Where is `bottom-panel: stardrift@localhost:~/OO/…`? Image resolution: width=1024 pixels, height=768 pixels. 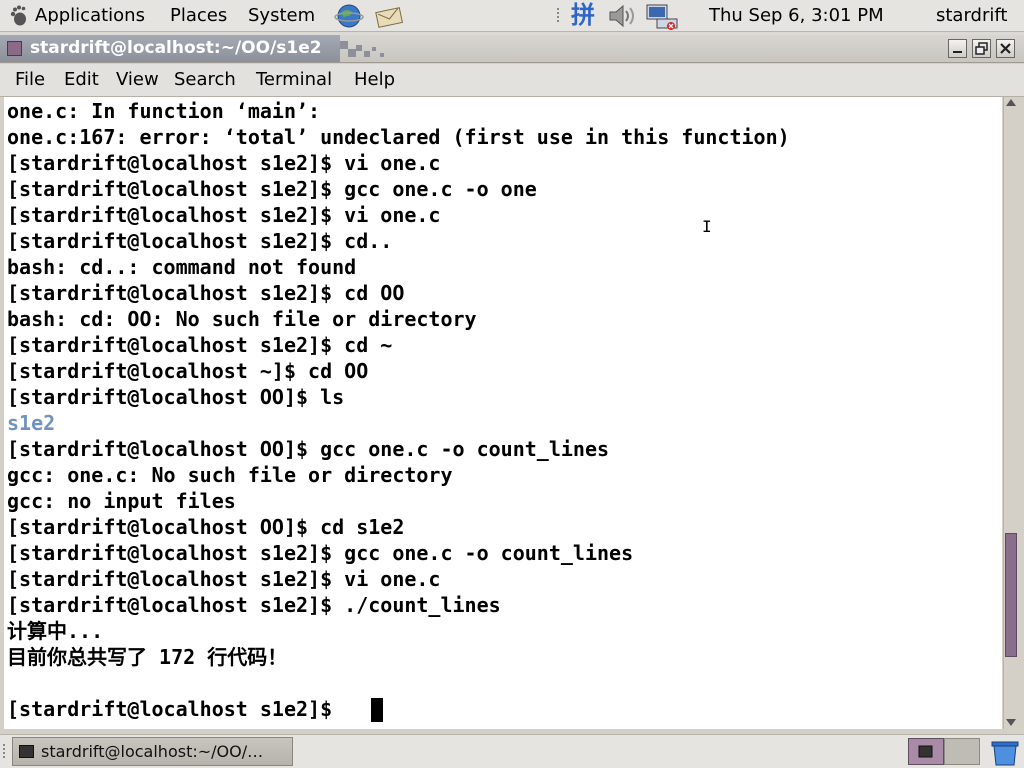
bottom-panel: stardrift@localhost:~/OO/… is located at coordinates (512, 751).